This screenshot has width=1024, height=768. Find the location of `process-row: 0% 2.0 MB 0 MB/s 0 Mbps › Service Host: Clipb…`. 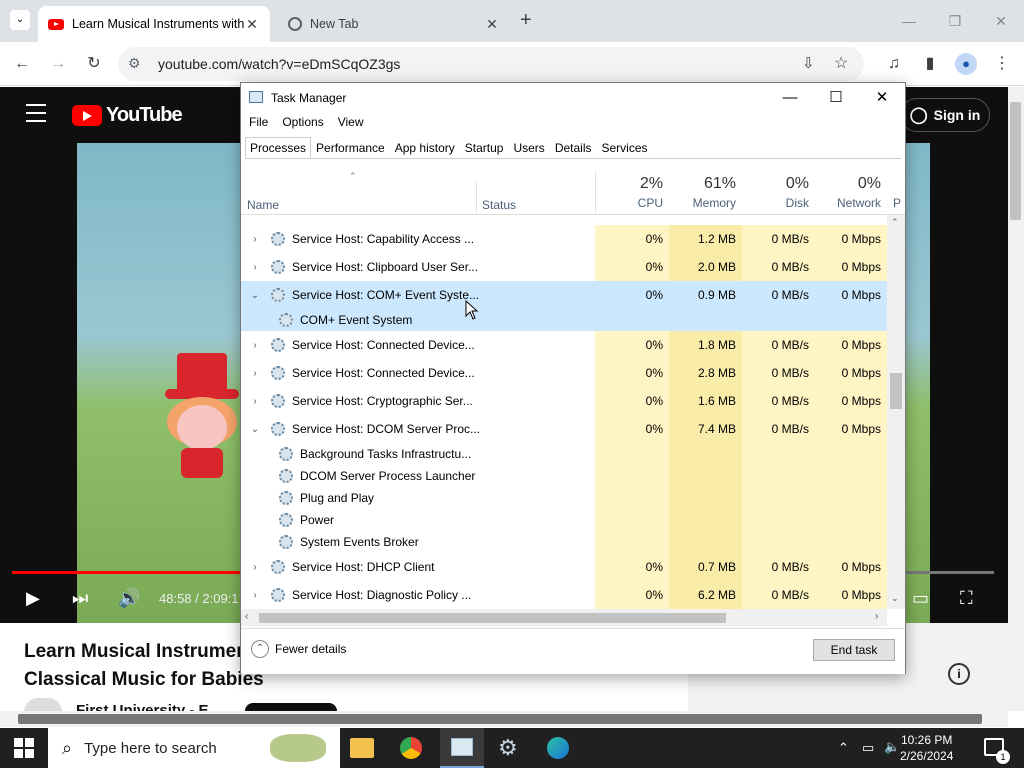

process-row: 0% 2.0 MB 0 MB/s 0 Mbps › Service Host: Clipb… is located at coordinates (564, 267).